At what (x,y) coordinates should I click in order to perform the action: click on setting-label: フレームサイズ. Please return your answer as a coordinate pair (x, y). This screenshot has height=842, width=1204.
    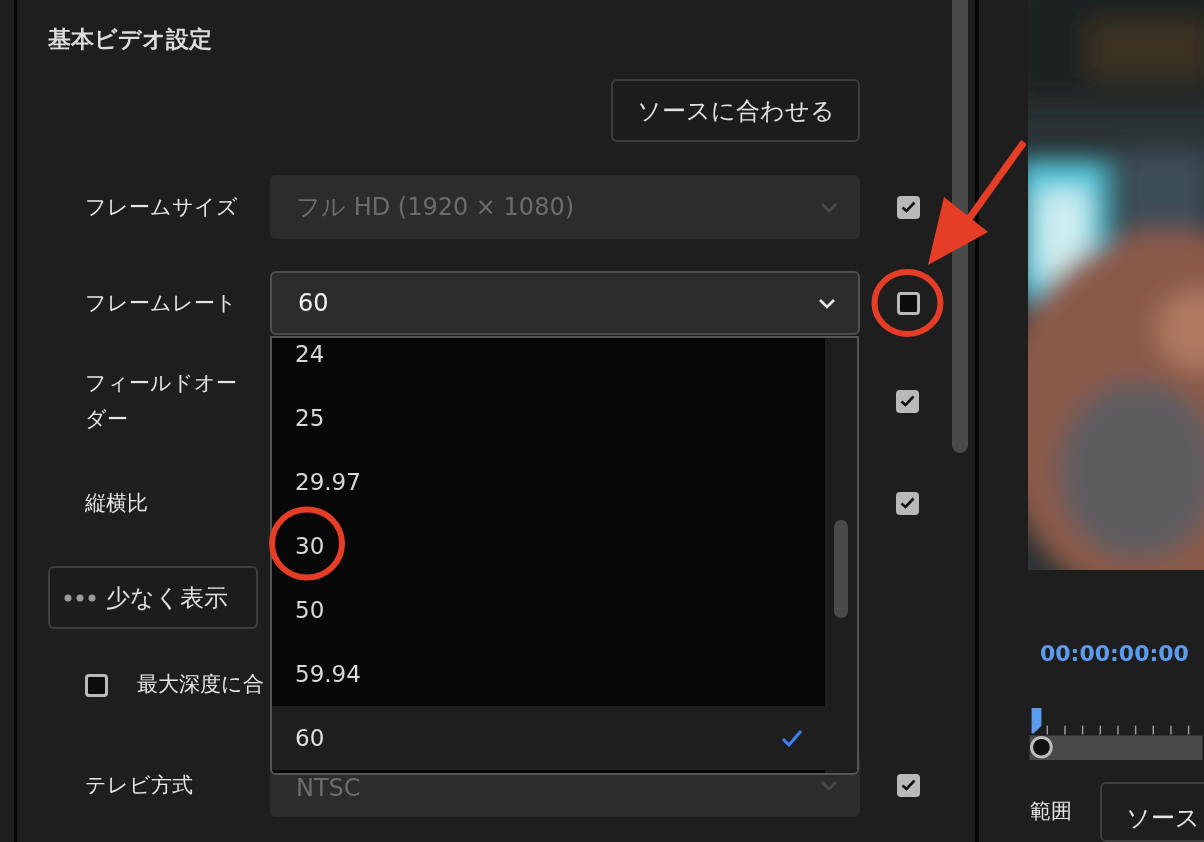
    Looking at the image, I should click on (162, 207).